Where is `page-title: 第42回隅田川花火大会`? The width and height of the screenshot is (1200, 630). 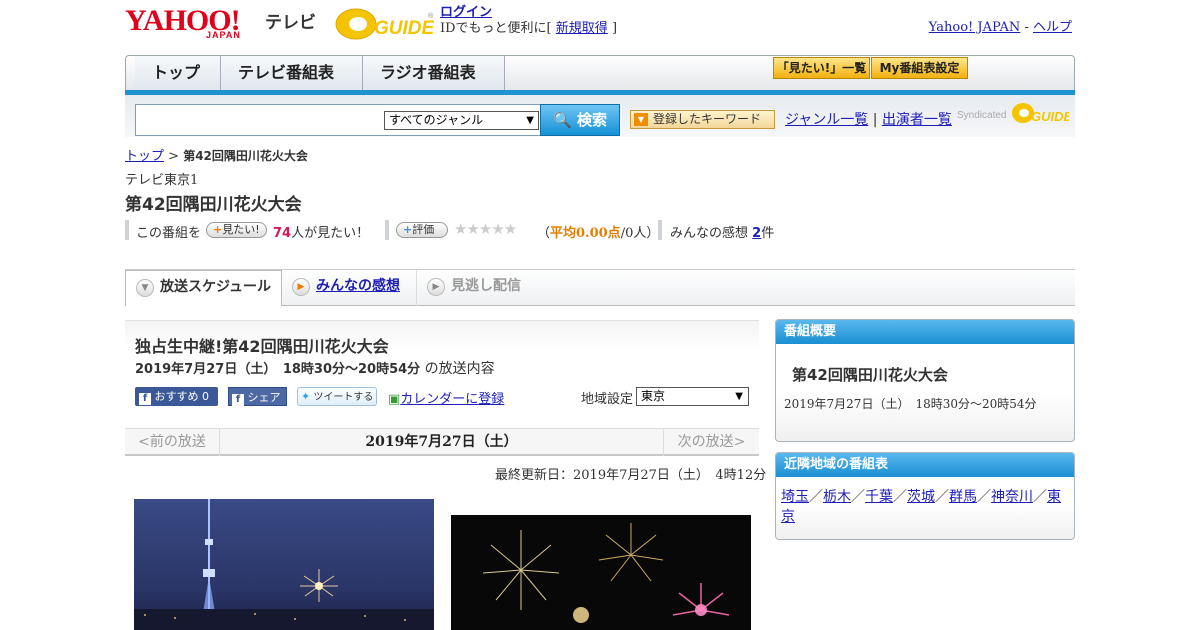
page-title: 第42回隅田川花火大会 is located at coordinates (213, 205).